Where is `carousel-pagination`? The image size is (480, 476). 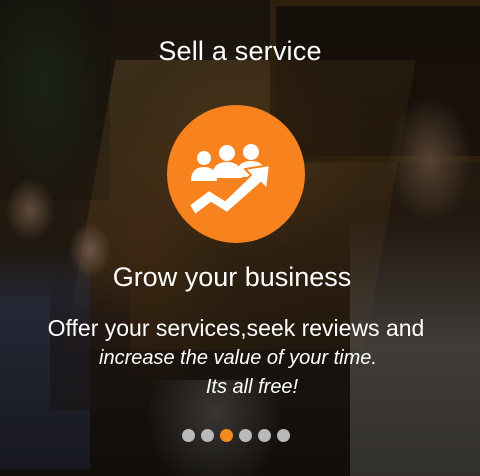 carousel-pagination is located at coordinates (236, 435).